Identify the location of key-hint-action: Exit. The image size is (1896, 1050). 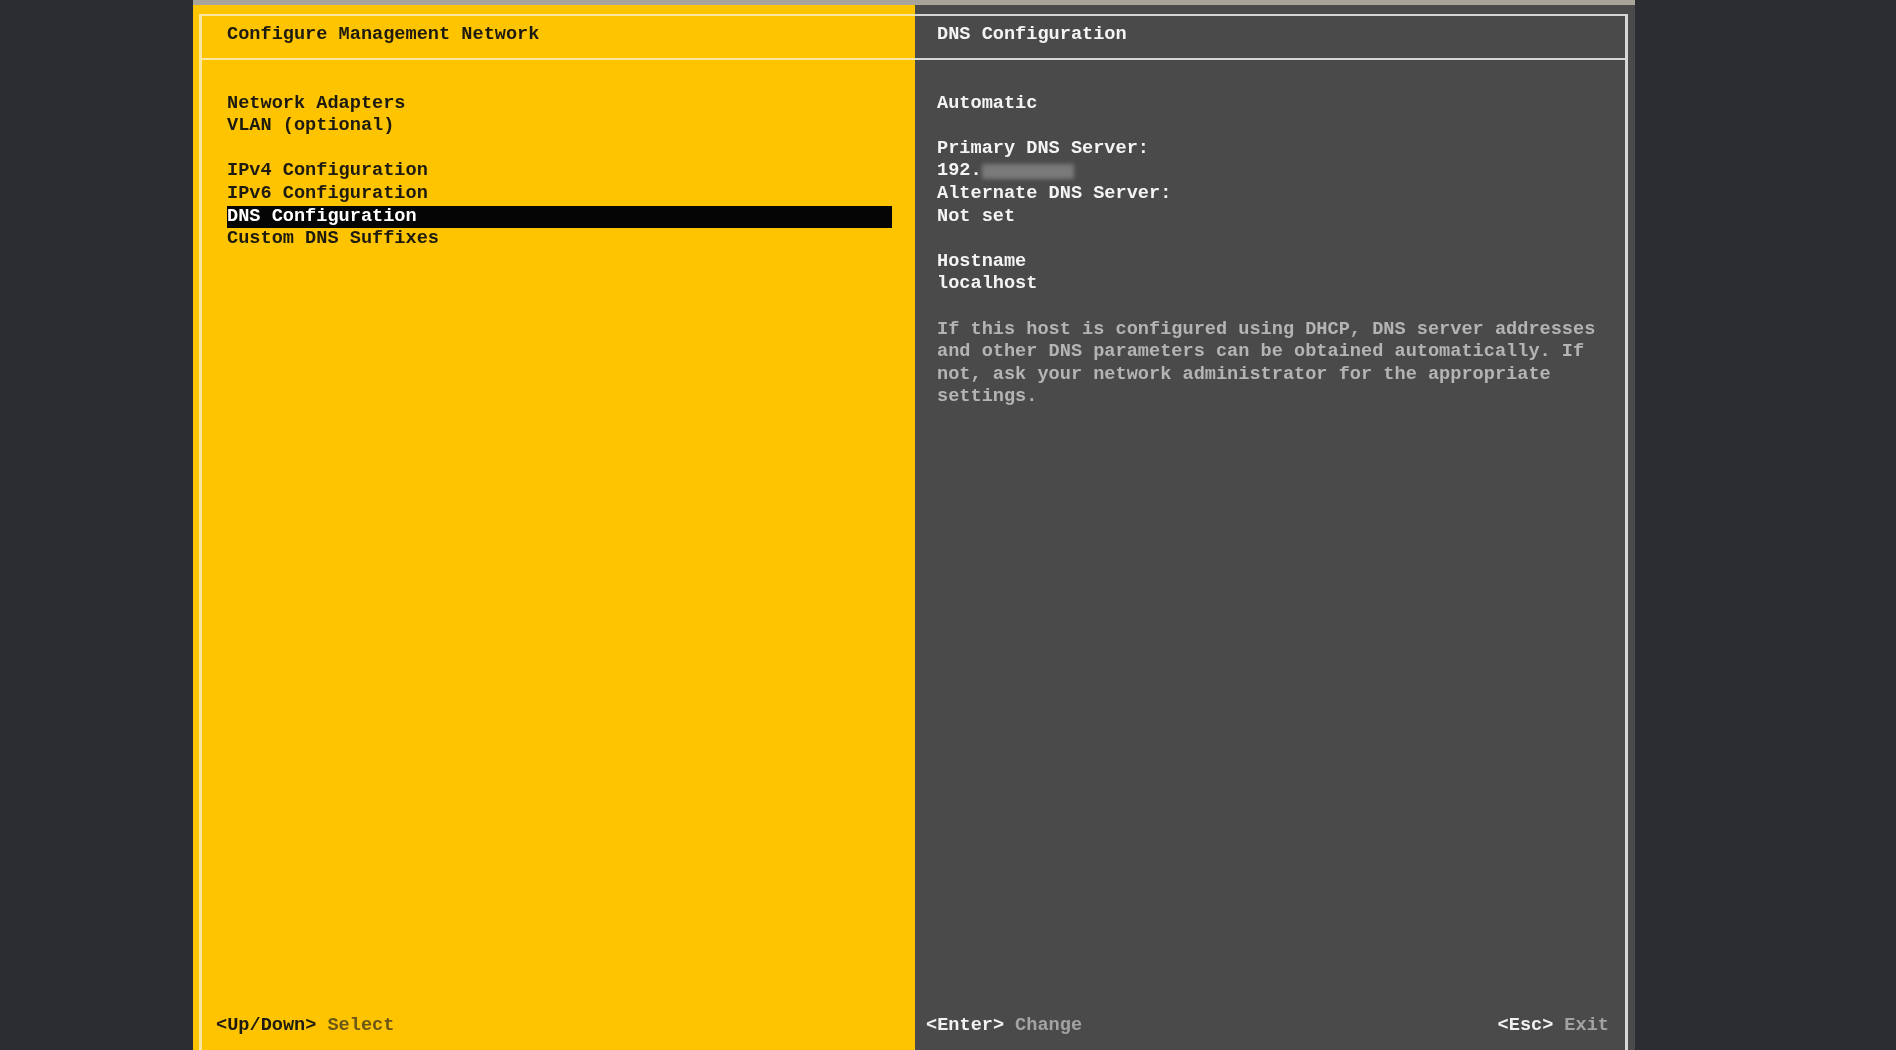
(1586, 1026).